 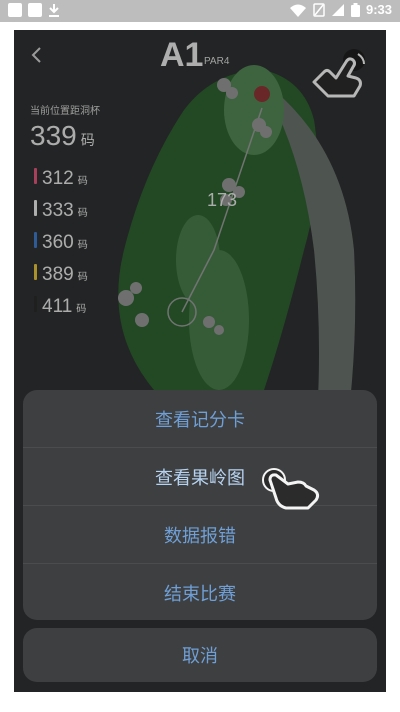 I want to click on tap-hint, so click(x=291, y=490).